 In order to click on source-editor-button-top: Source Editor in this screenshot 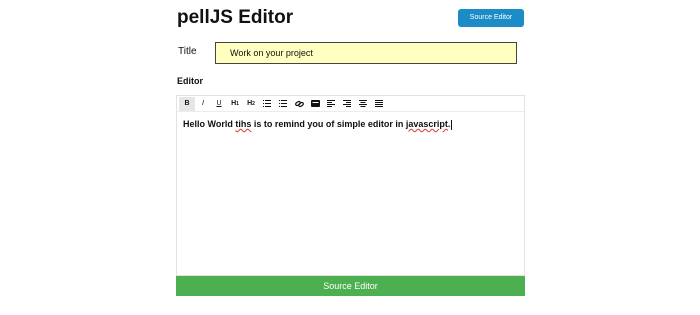, I will do `click(491, 18)`.